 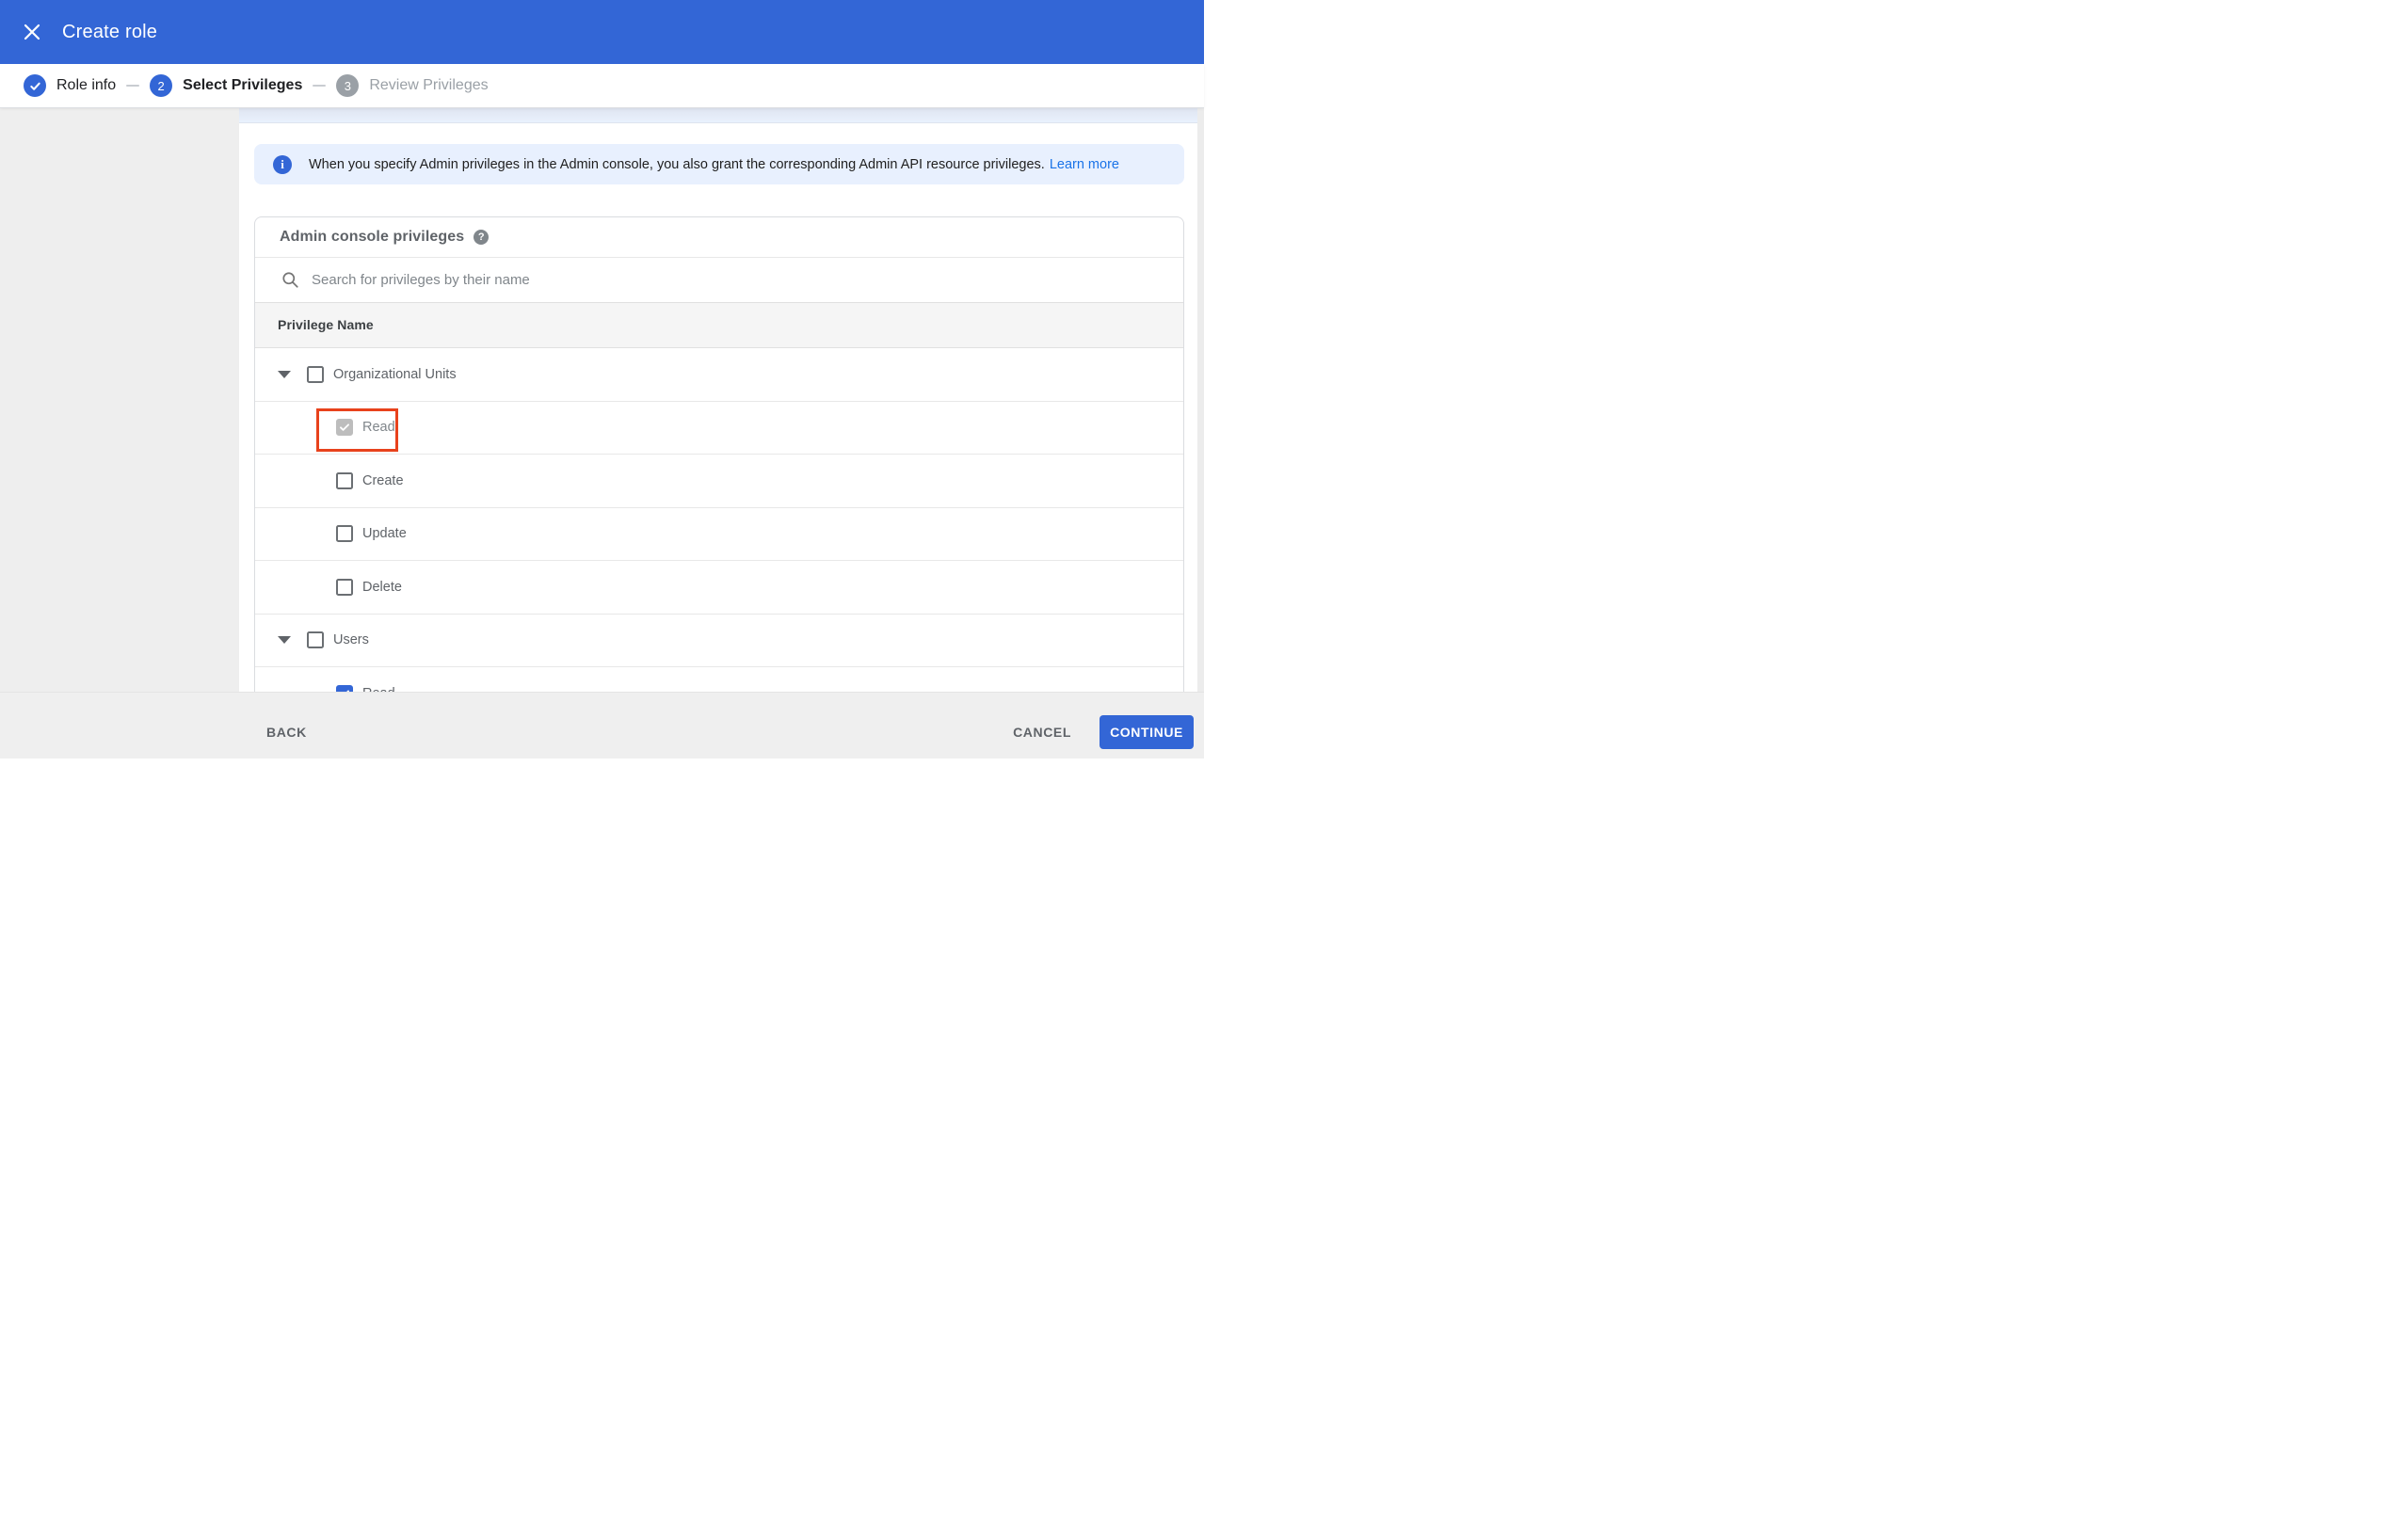 I want to click on search-input, so click(x=594, y=279).